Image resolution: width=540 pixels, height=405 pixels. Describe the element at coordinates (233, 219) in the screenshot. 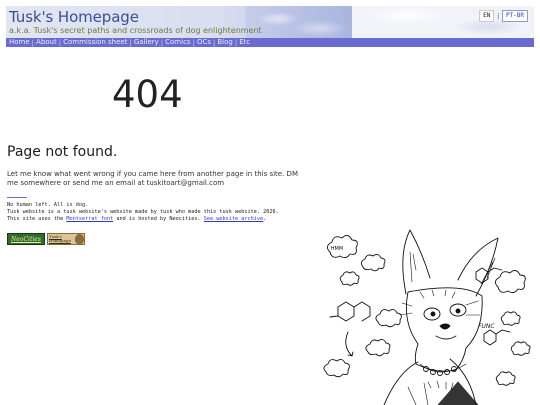

I see `website-archive-link: See website archive` at that location.